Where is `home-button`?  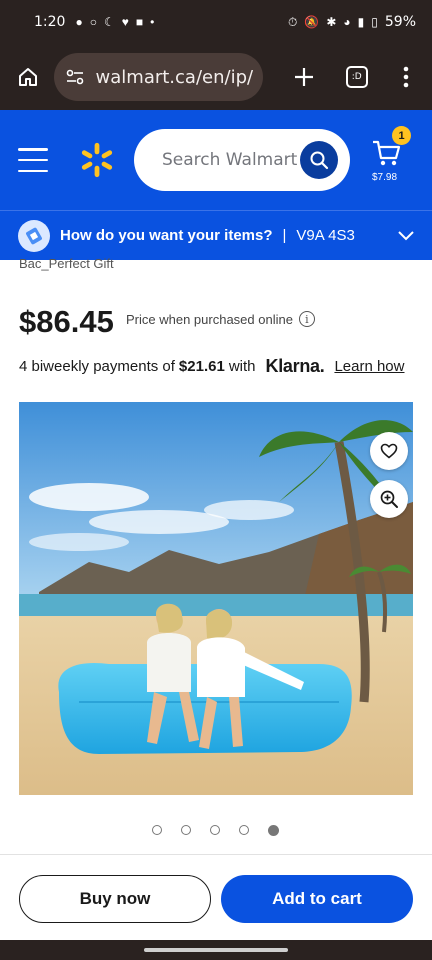
home-button is located at coordinates (28, 77).